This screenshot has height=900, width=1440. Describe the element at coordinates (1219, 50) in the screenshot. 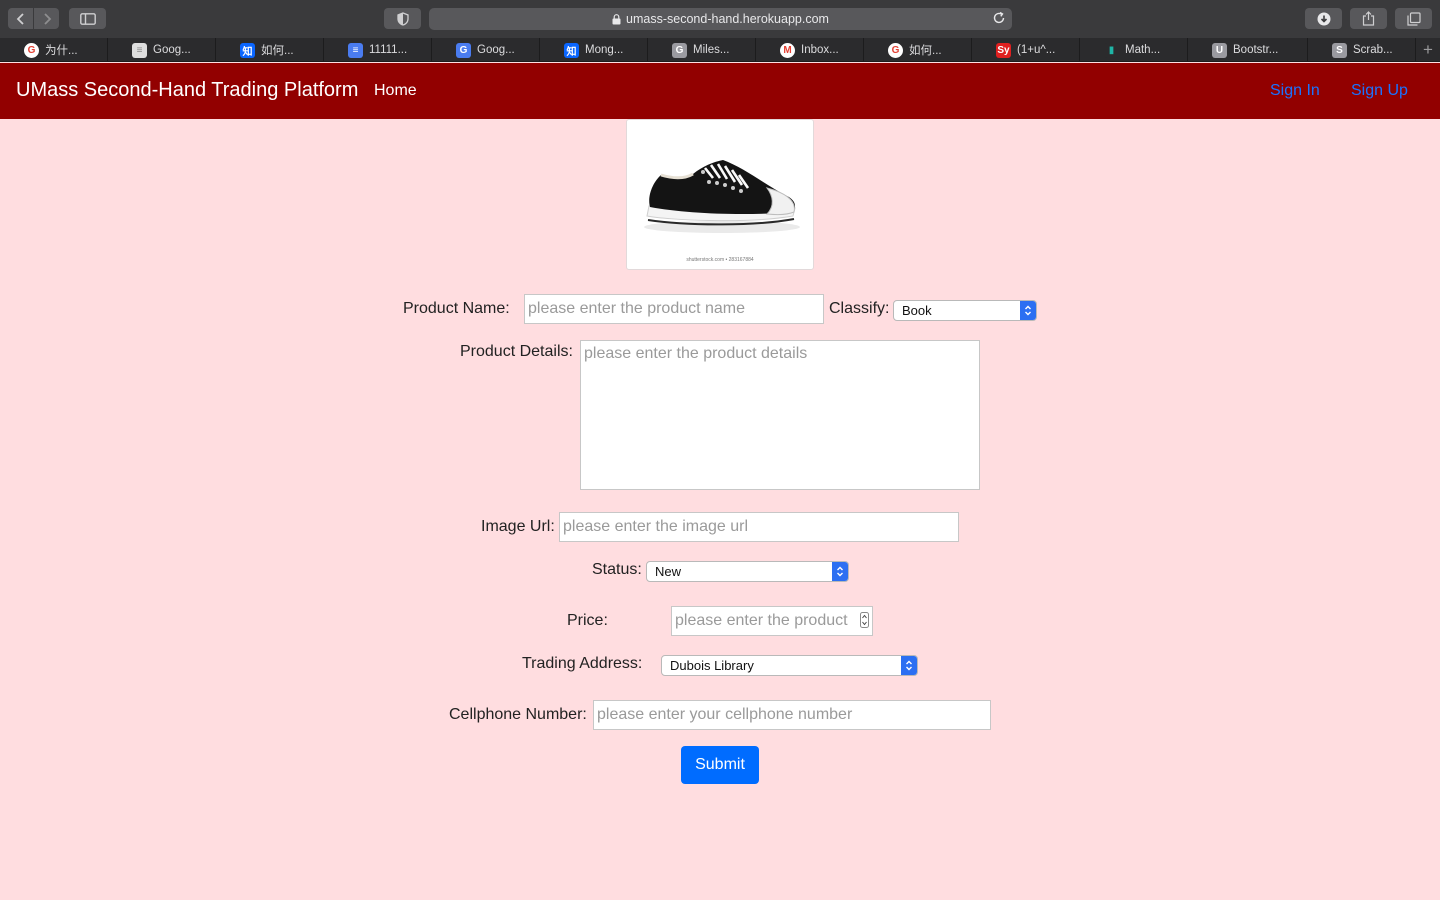

I see `u-letter-icon: U` at that location.